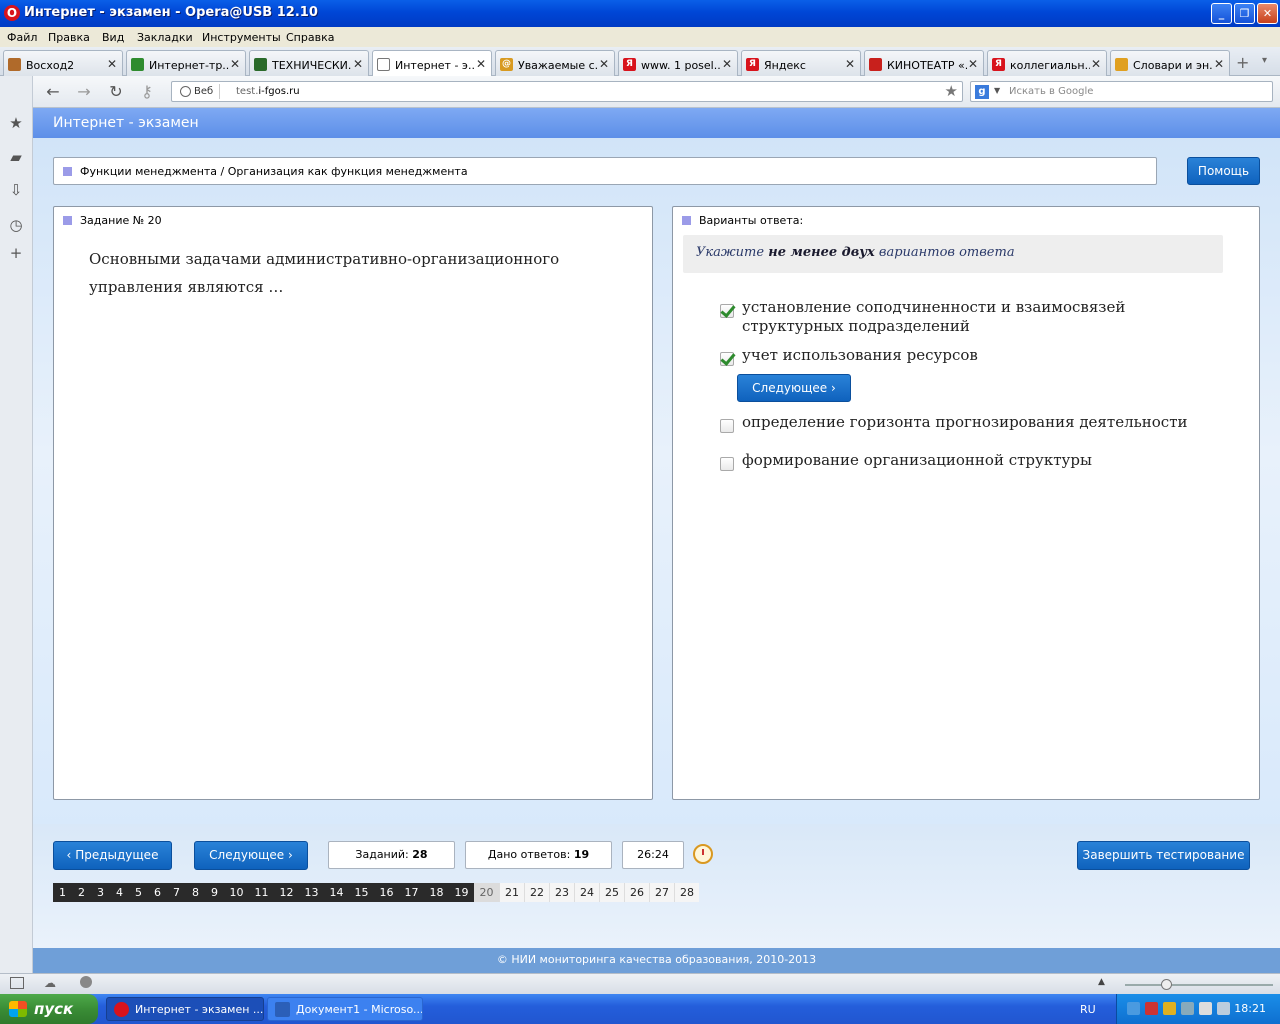 The width and height of the screenshot is (1280, 1024). What do you see at coordinates (361, 892) in the screenshot?
I see `question-nav-item: 15` at bounding box center [361, 892].